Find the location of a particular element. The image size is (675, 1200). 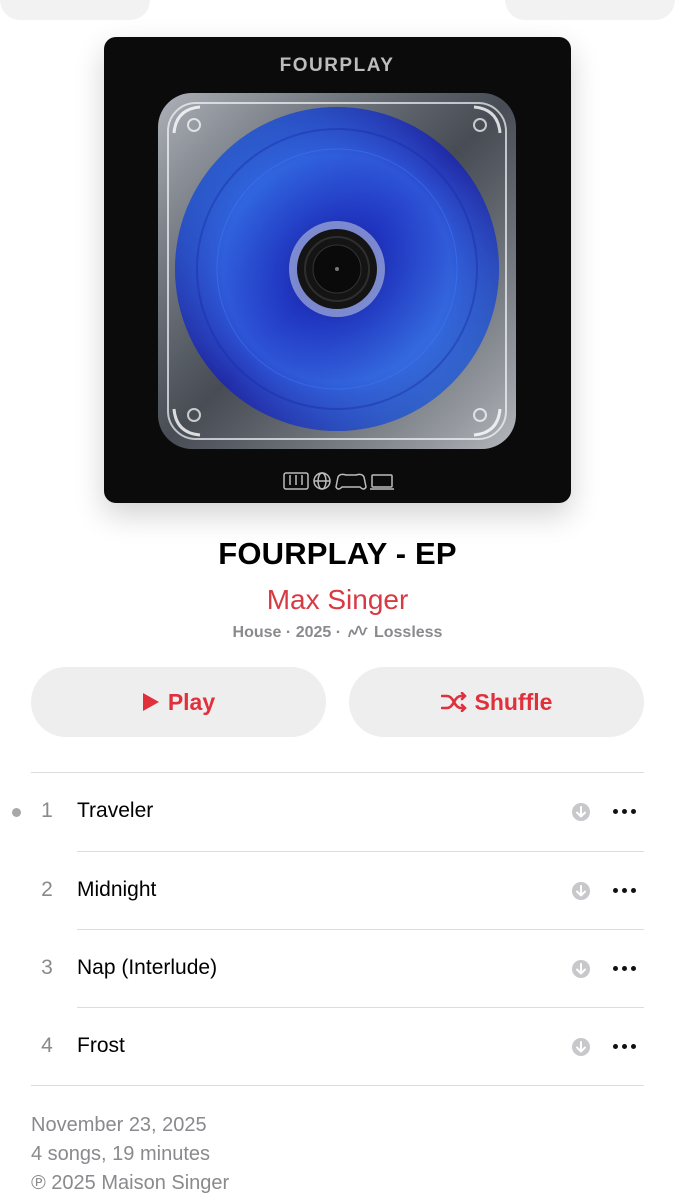

now-playing-indicator is located at coordinates (16, 812).